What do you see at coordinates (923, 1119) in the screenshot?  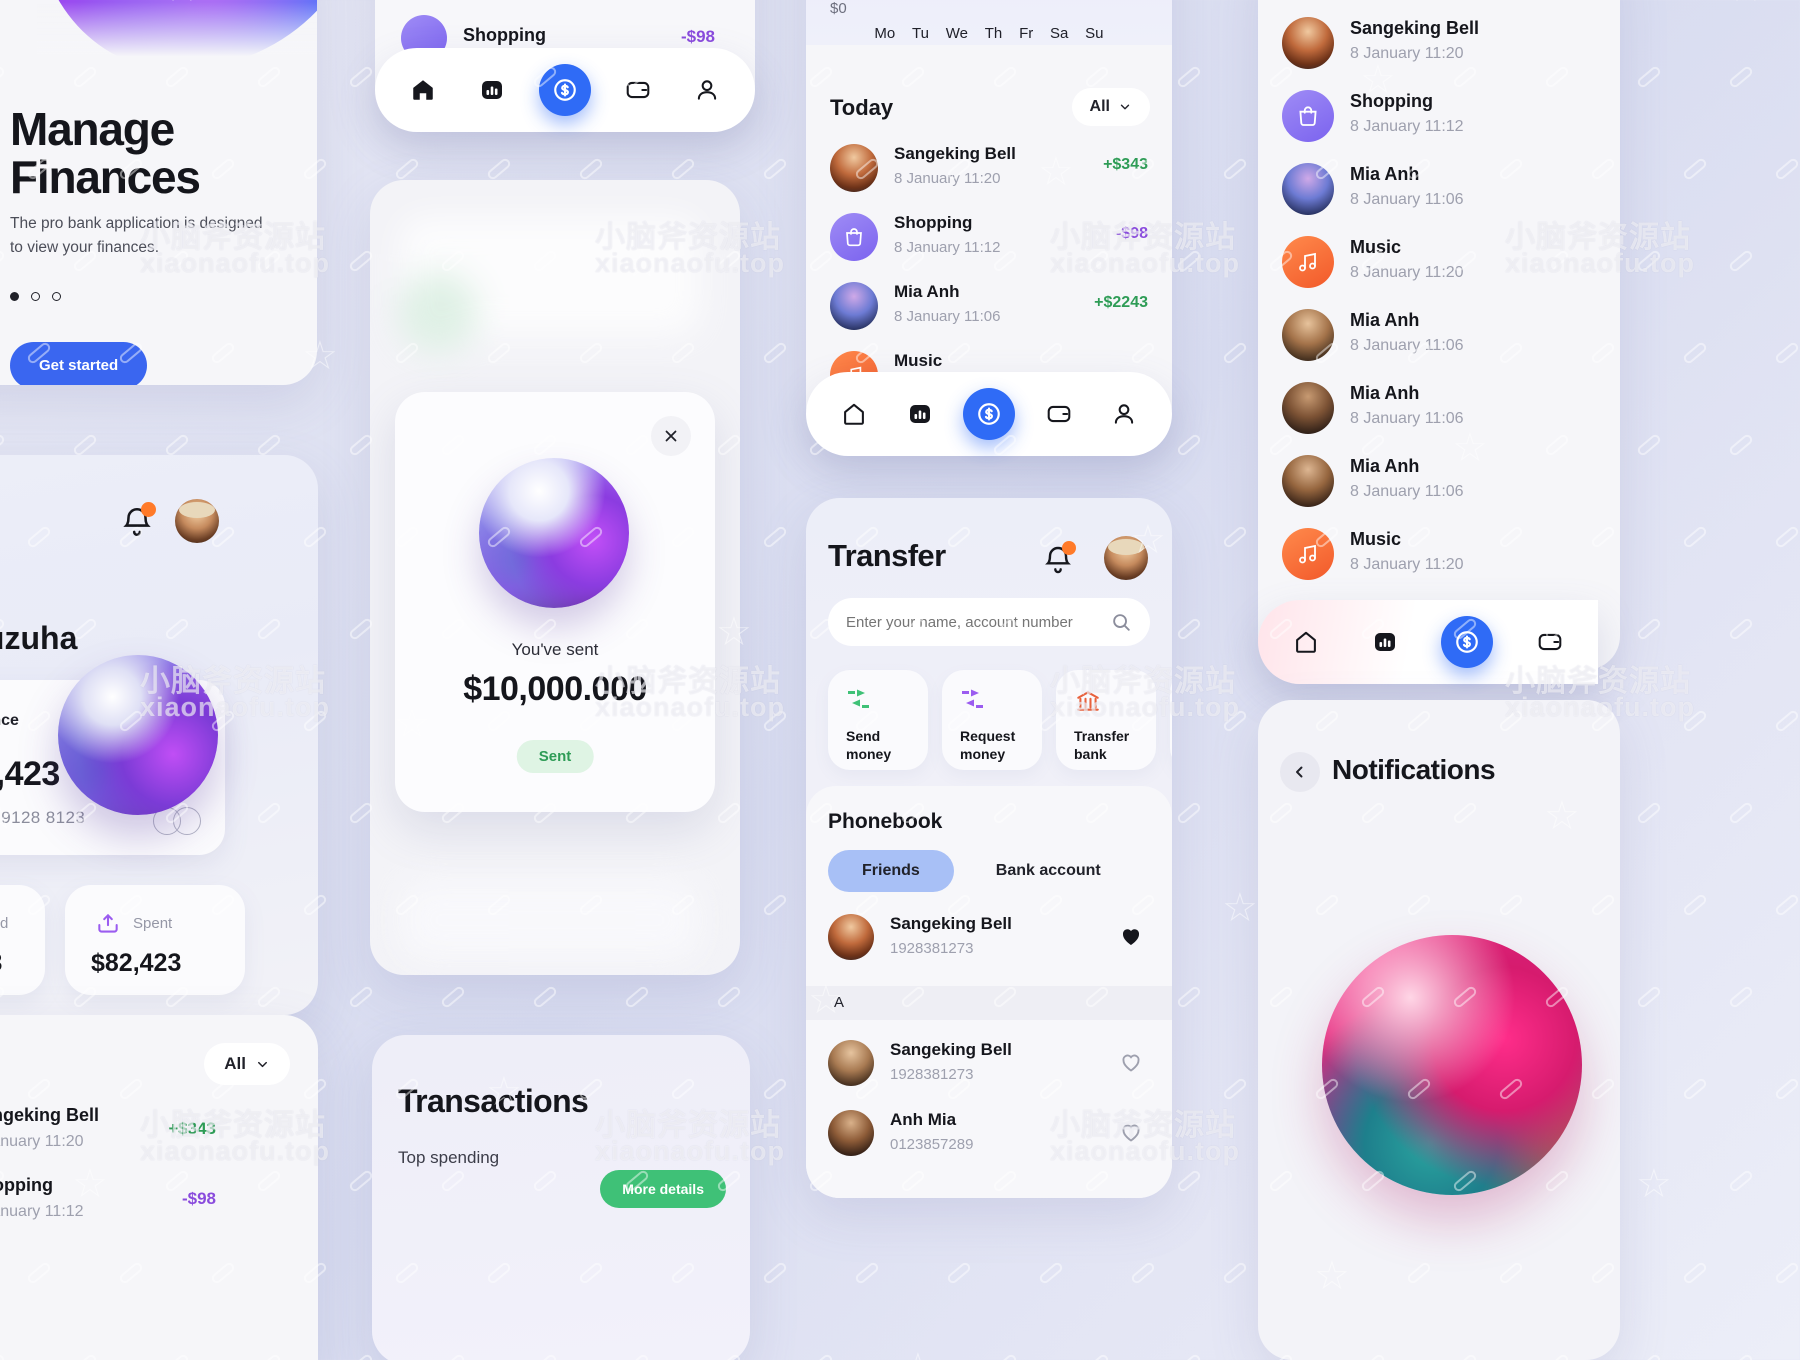 I see `contact-name: Anh Mia` at bounding box center [923, 1119].